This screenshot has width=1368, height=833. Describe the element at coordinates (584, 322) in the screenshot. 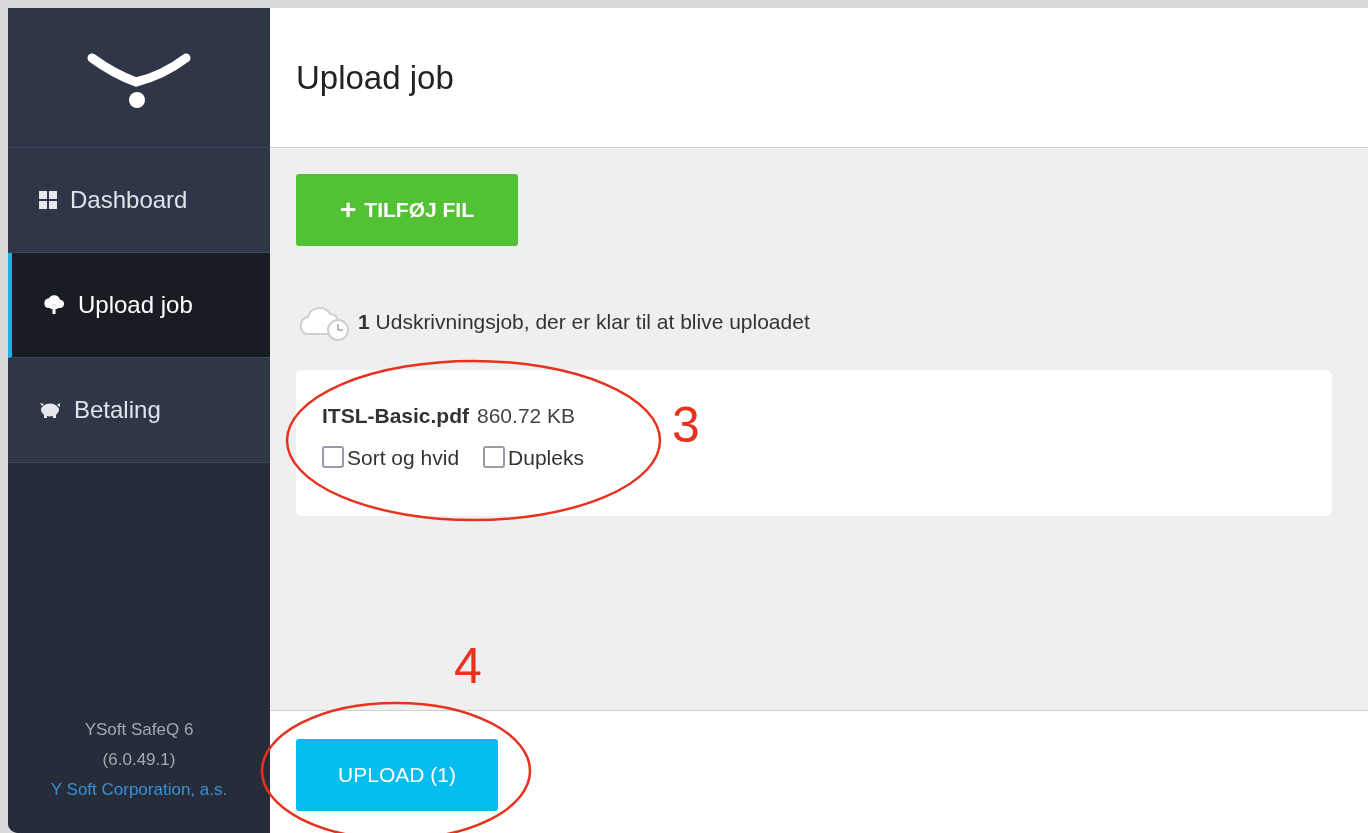

I see `status-message: 1 Udskrivningsjob, der er klar til at blive uploadet` at that location.